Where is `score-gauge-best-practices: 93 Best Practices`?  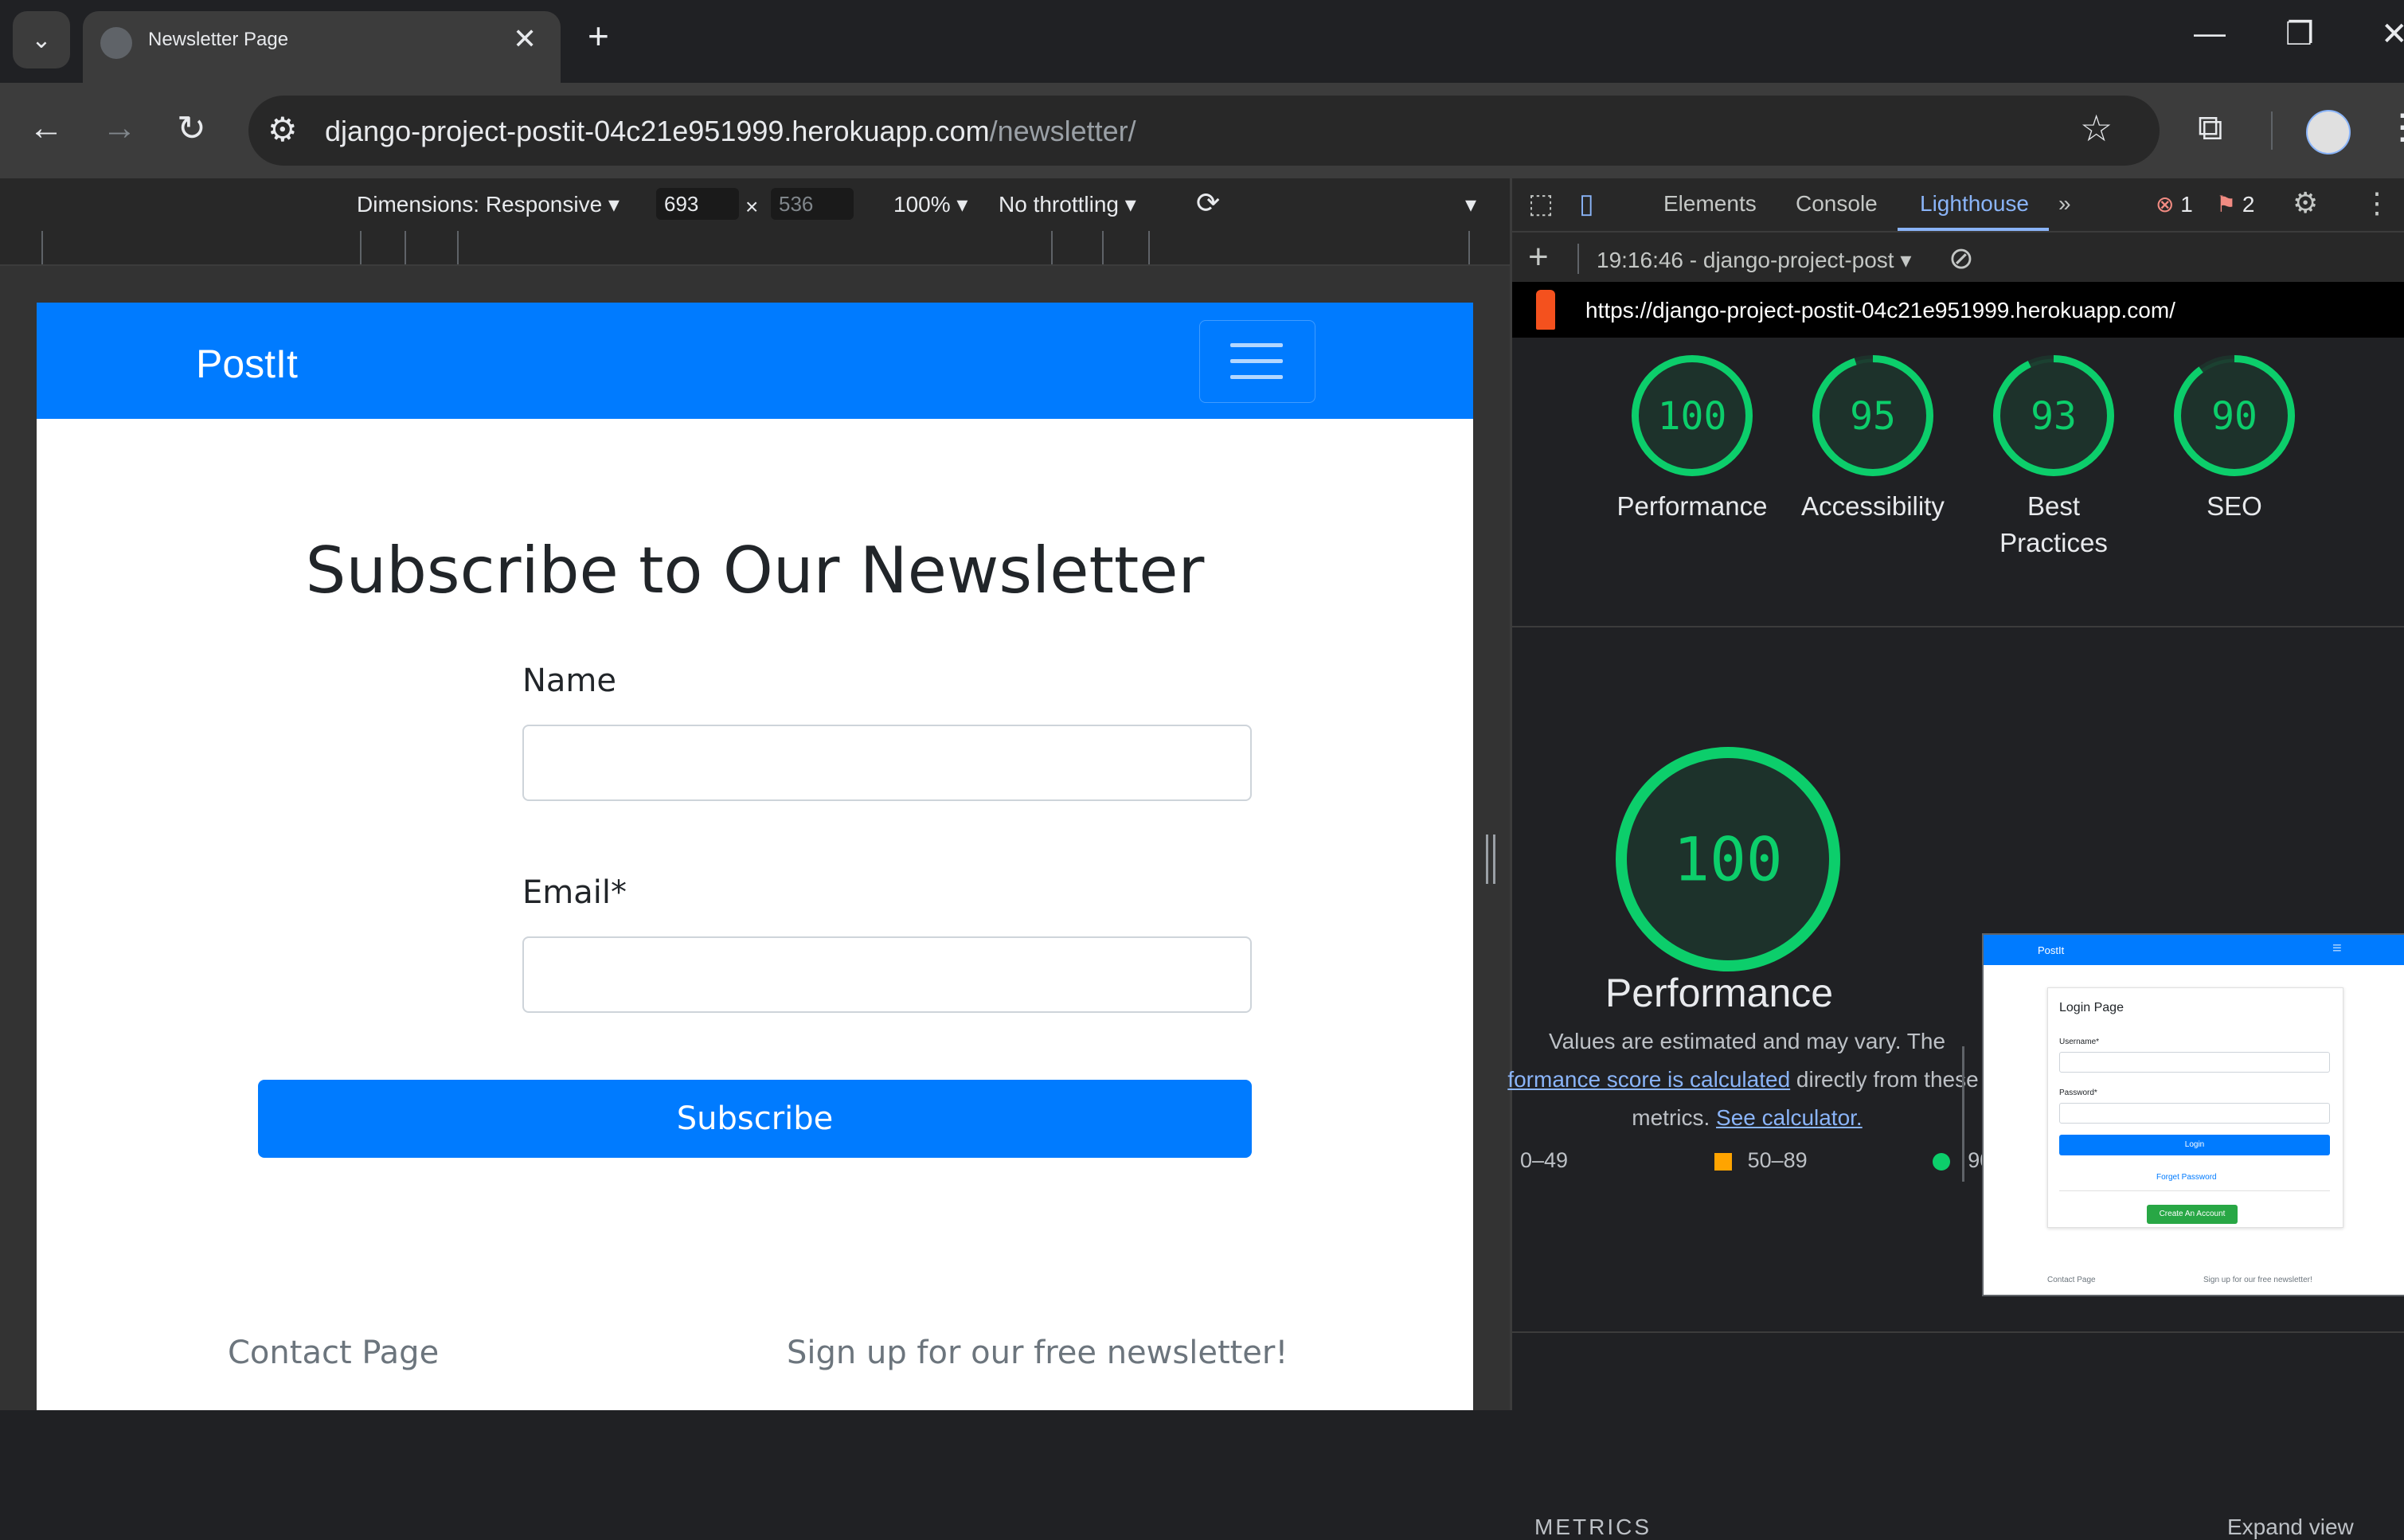 score-gauge-best-practices: 93 Best Practices is located at coordinates (2053, 458).